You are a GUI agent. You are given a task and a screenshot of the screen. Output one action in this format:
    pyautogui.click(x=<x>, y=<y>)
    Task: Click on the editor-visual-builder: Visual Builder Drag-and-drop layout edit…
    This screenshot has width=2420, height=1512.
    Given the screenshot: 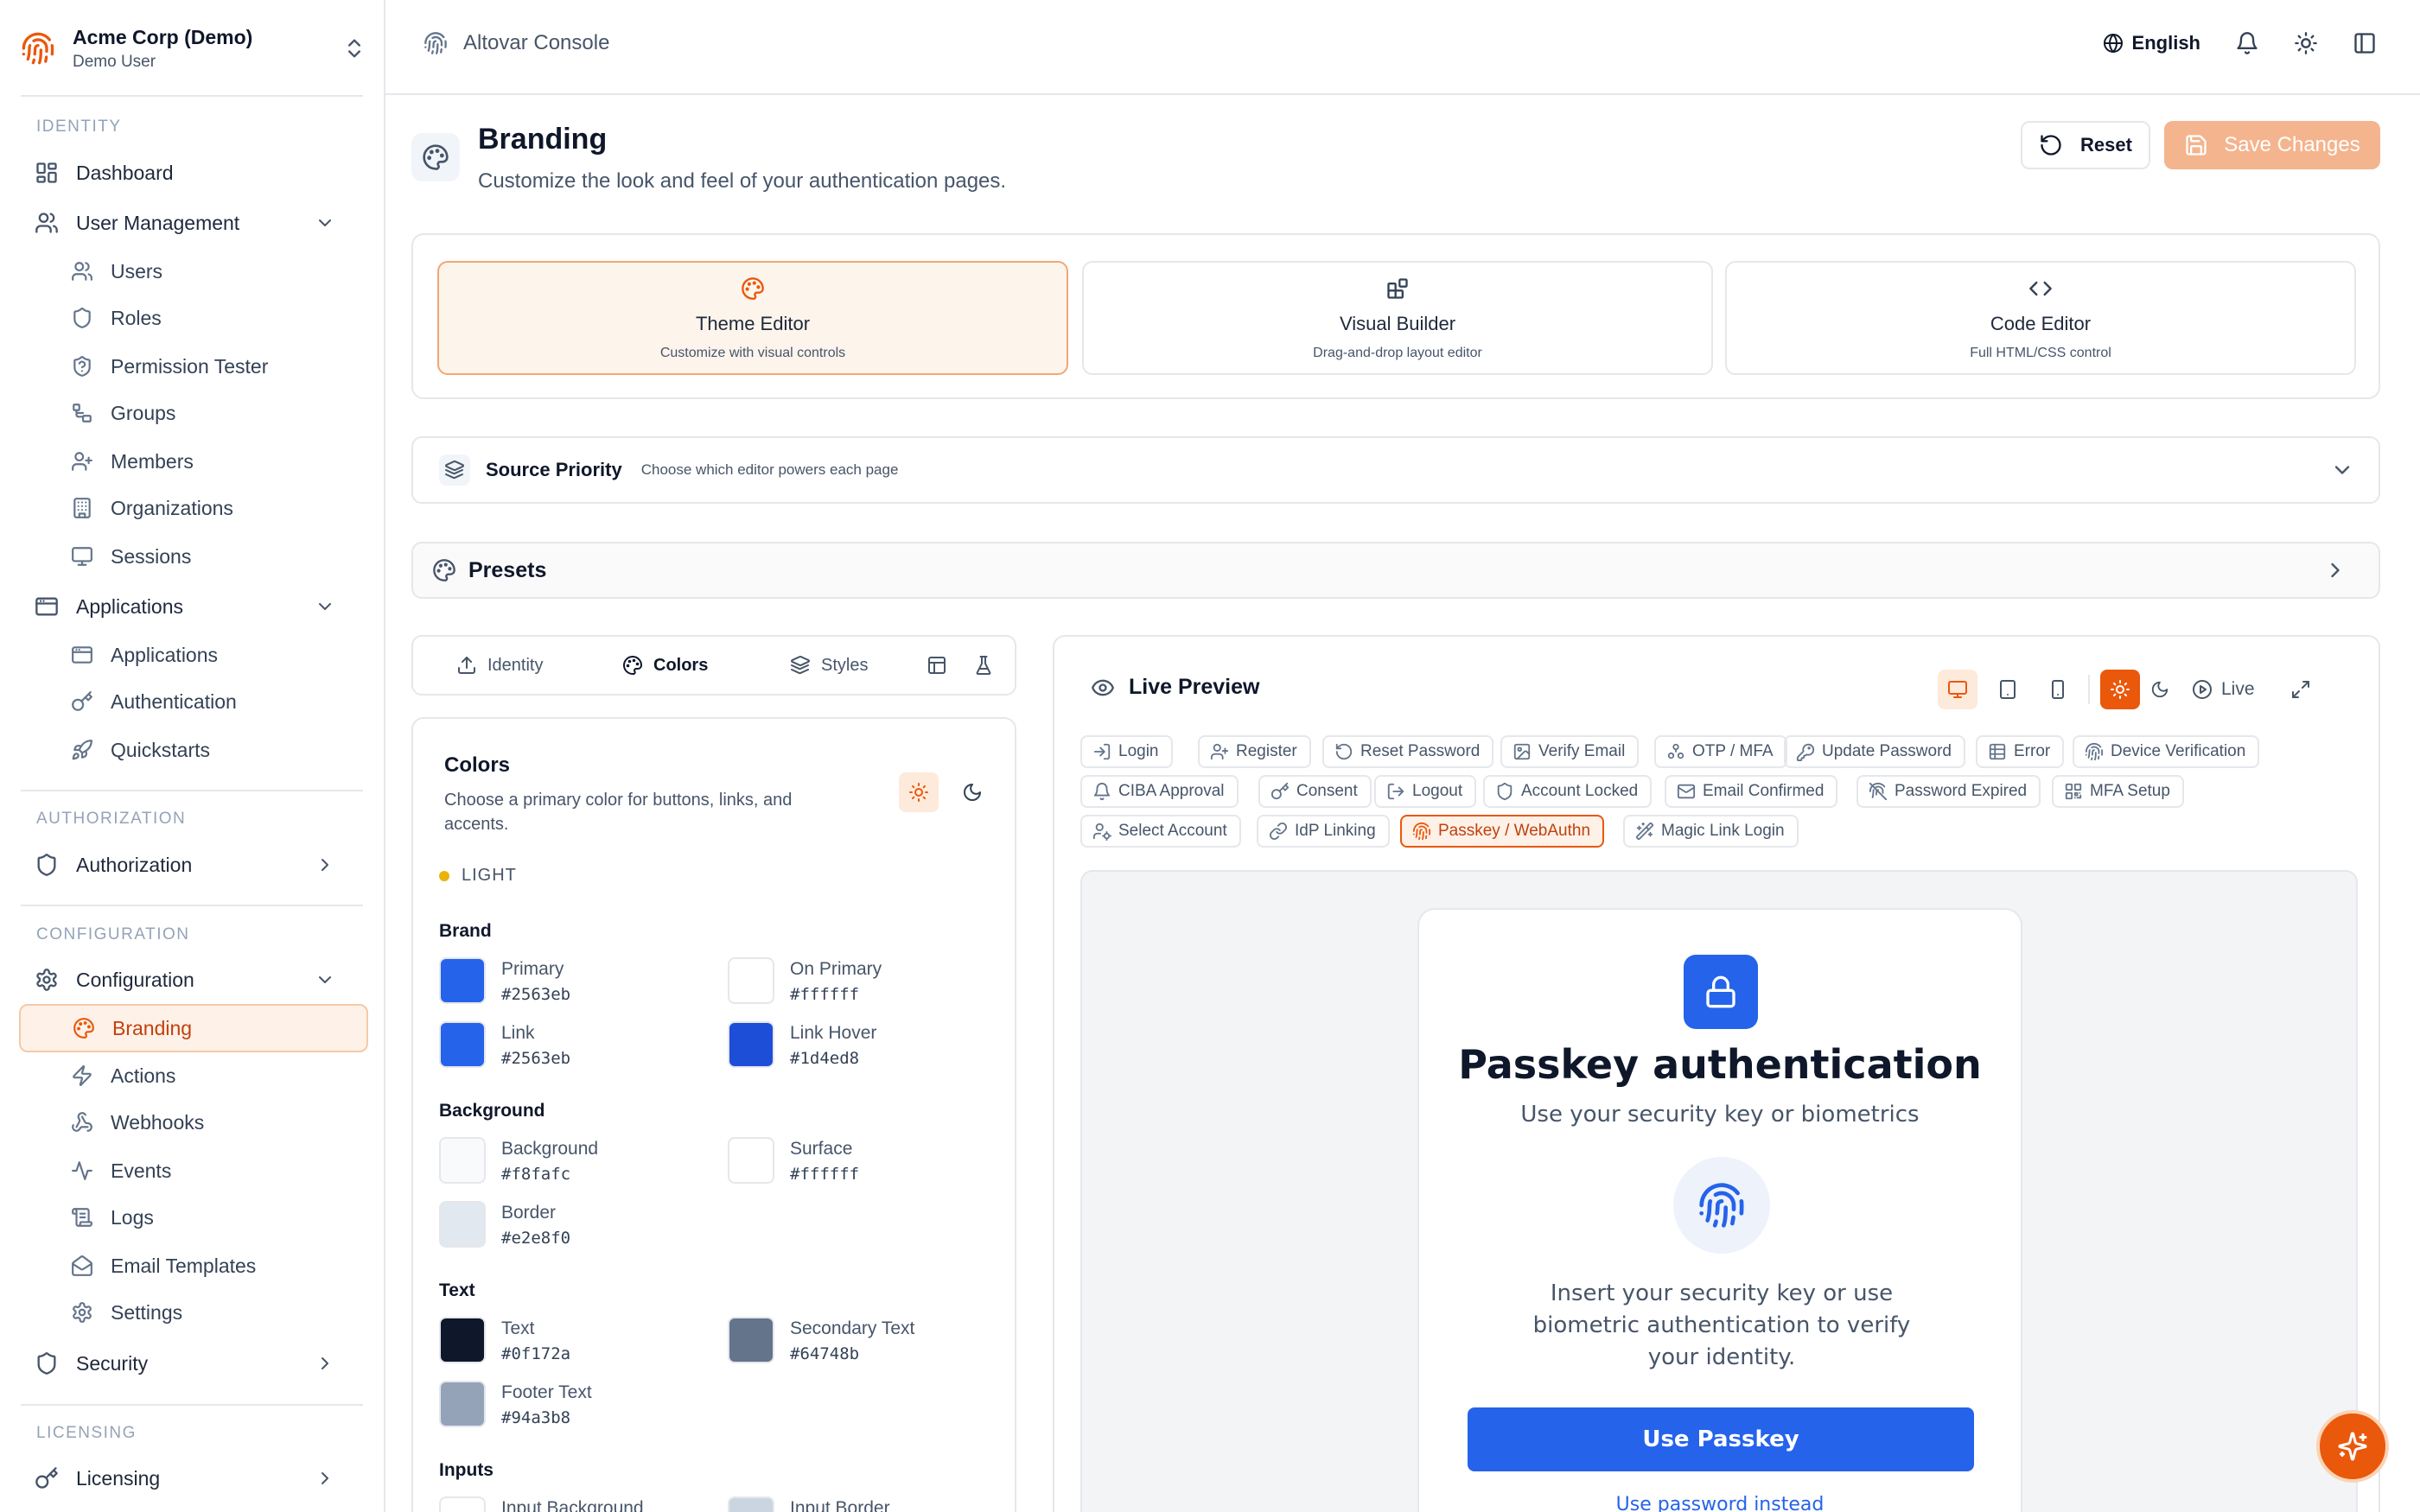 What is the action you would take?
    pyautogui.click(x=1397, y=318)
    